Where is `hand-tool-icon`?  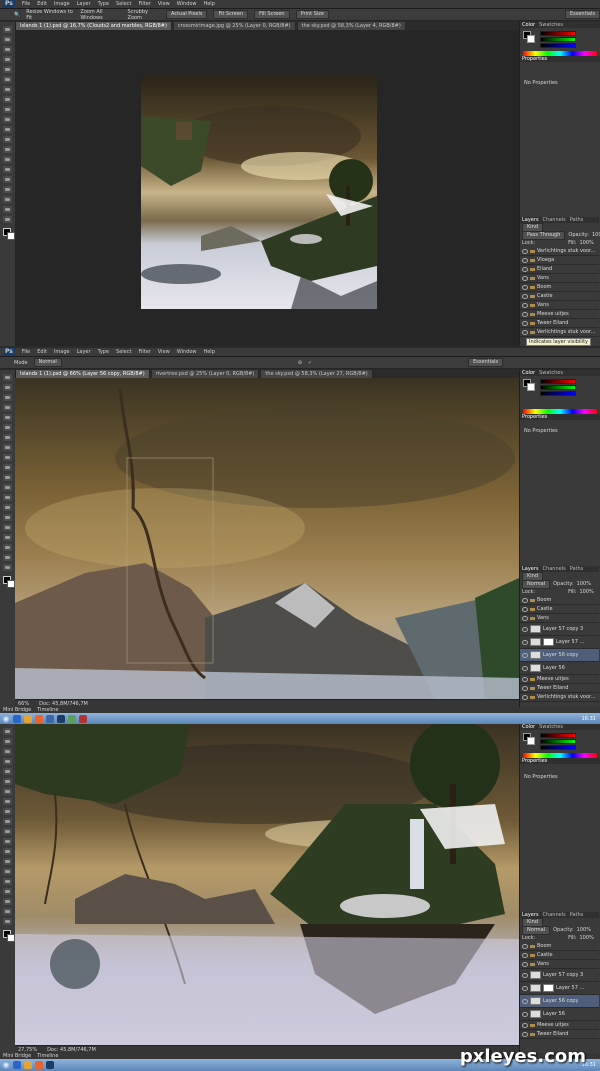 hand-tool-icon is located at coordinates (7, 209).